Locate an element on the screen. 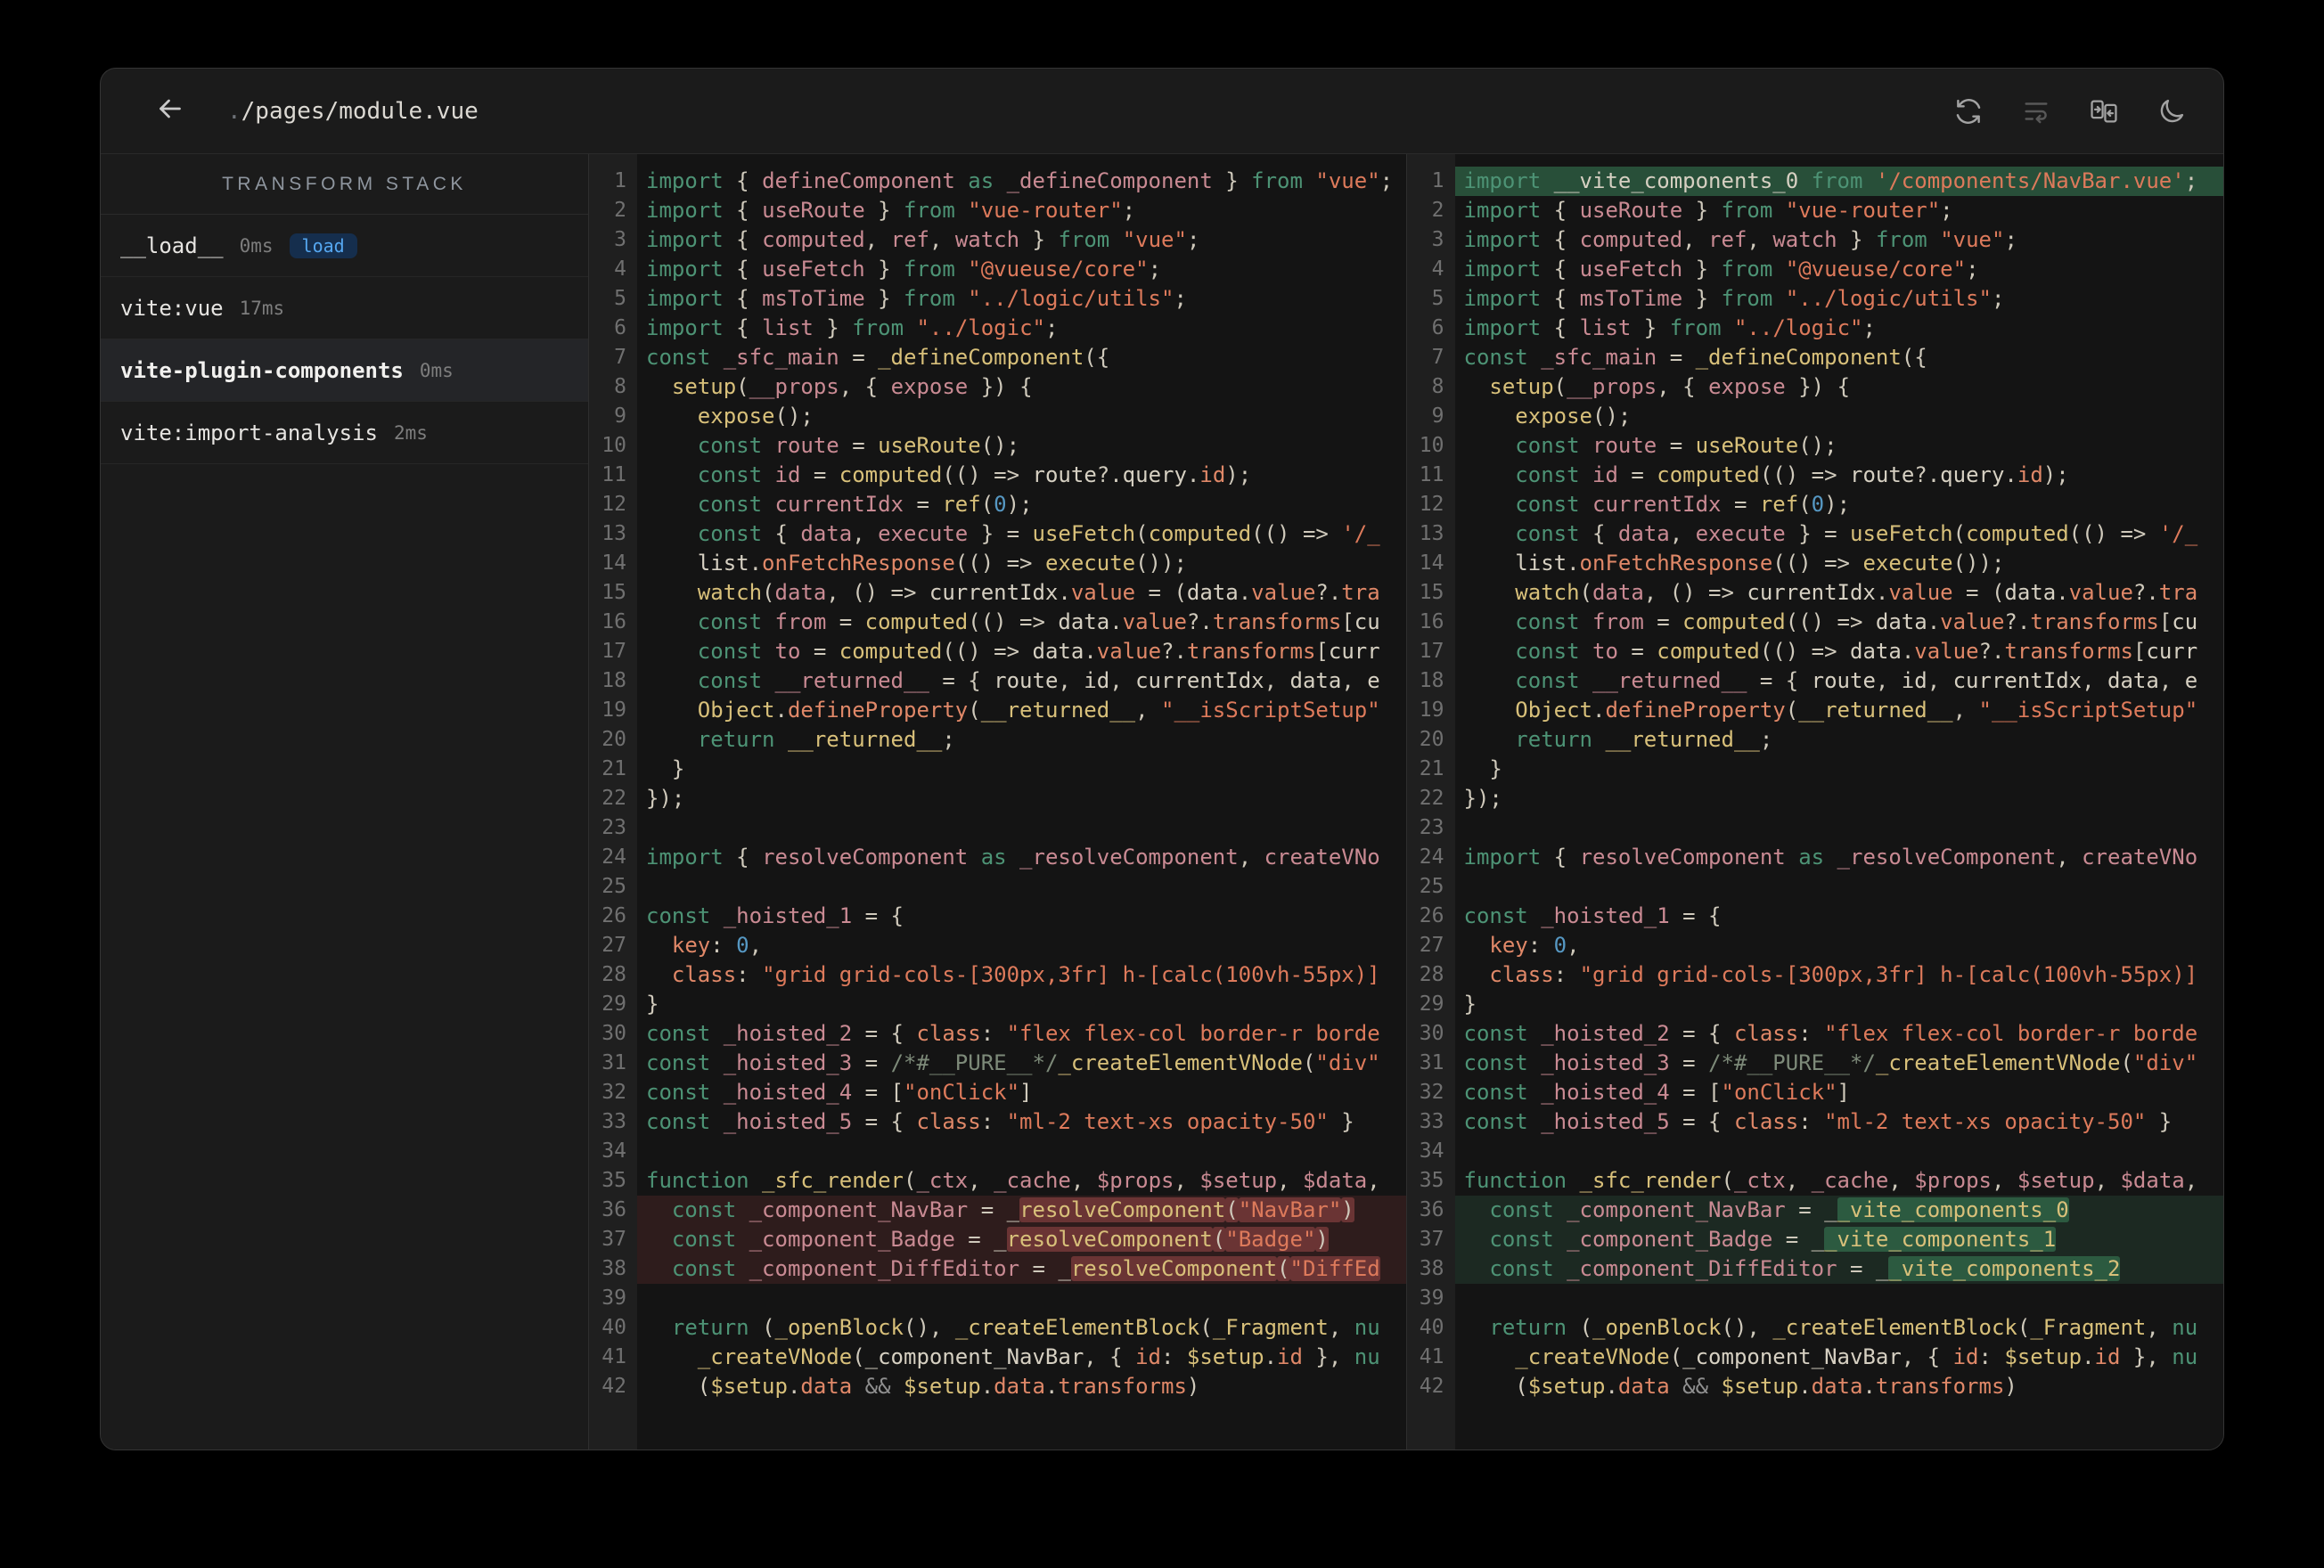 This screenshot has width=2324, height=1568. line-number: 14 is located at coordinates (1431, 563).